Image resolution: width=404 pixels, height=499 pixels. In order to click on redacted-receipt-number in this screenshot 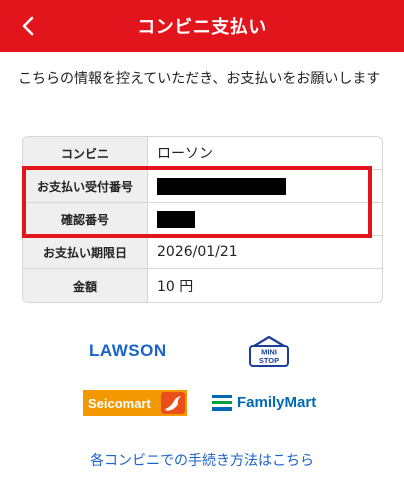, I will do `click(221, 186)`.